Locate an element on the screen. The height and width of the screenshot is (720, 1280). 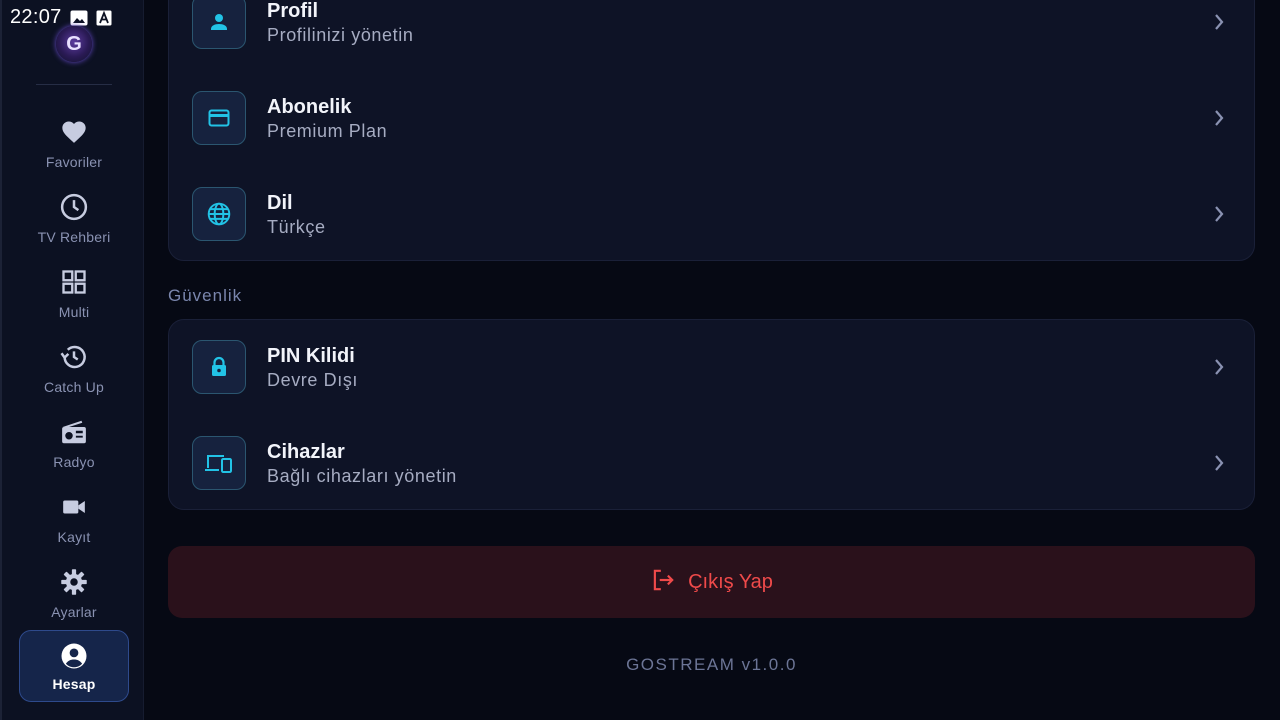
row-title: Cihazlar is located at coordinates (306, 452).